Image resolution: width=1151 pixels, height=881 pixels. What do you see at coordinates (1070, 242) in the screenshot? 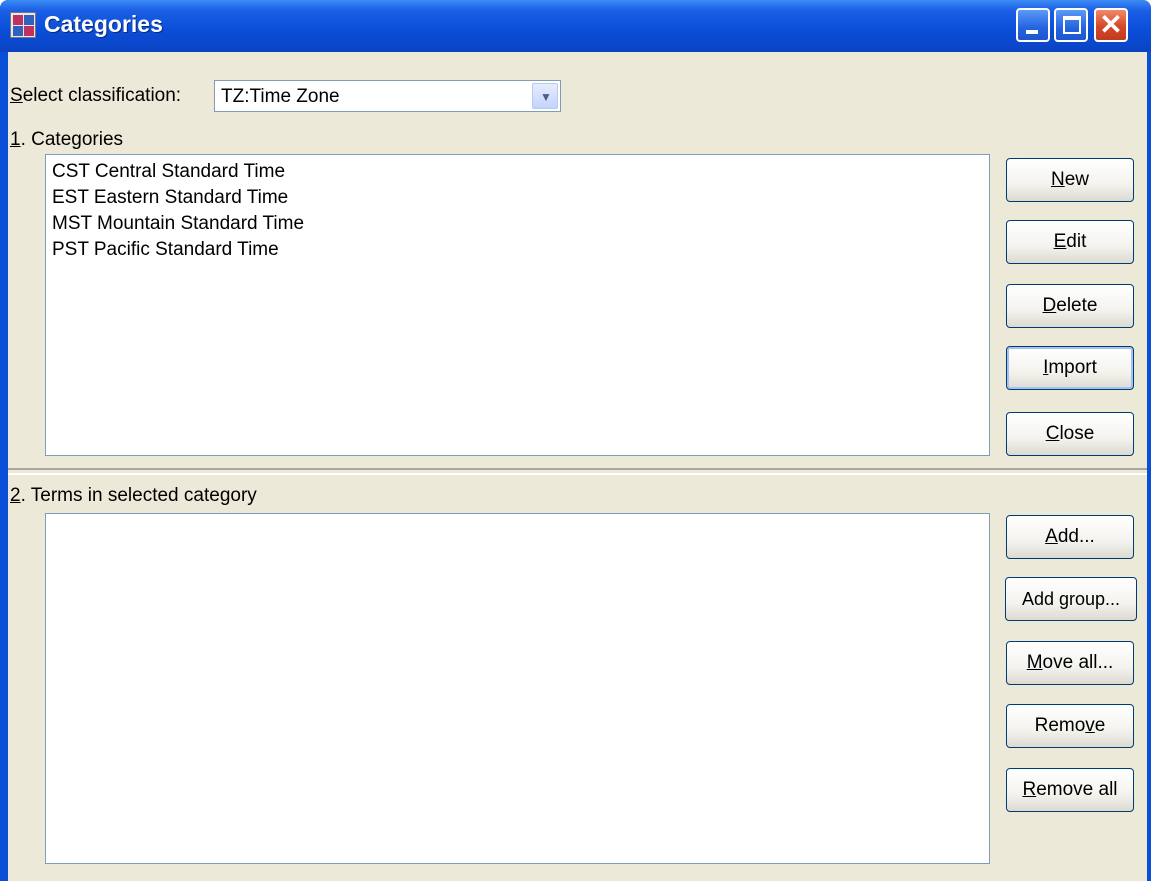
I see `edit-button: Edit` at bounding box center [1070, 242].